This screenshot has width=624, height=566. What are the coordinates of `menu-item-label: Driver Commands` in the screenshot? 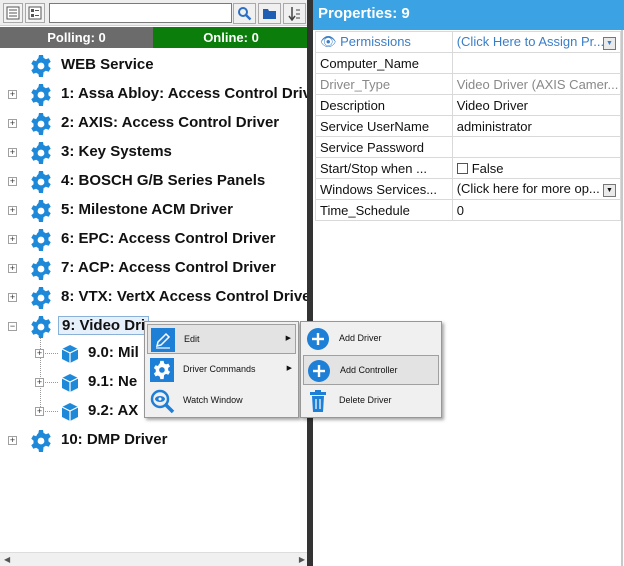 It's located at (219, 369).